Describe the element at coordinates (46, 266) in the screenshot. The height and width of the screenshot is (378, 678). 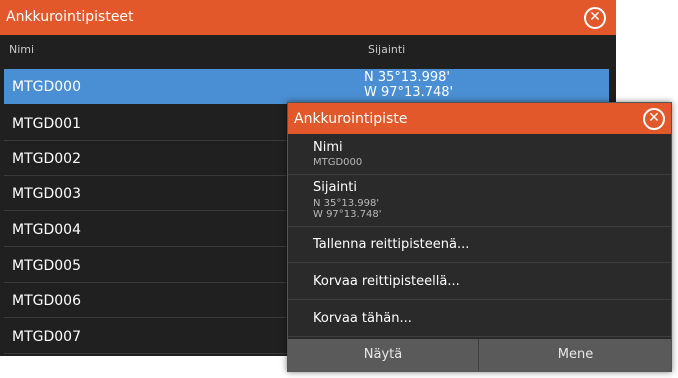
I see `row-name: MTGD005` at that location.